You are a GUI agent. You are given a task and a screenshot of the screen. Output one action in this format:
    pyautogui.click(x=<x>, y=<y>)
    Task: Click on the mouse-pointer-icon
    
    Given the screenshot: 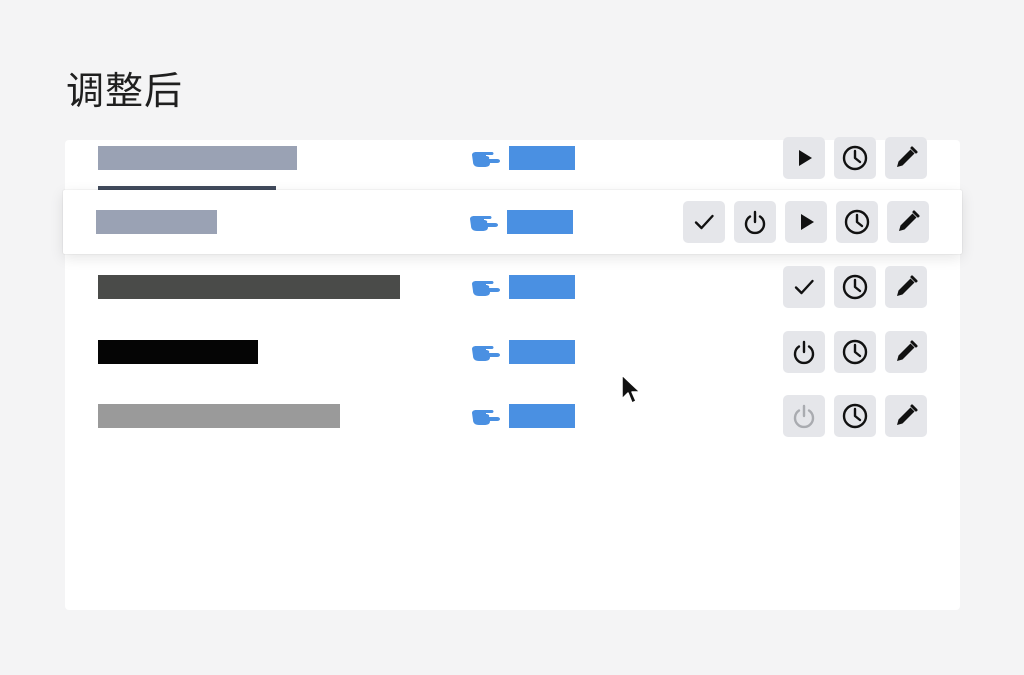 What is the action you would take?
    pyautogui.click(x=631, y=389)
    